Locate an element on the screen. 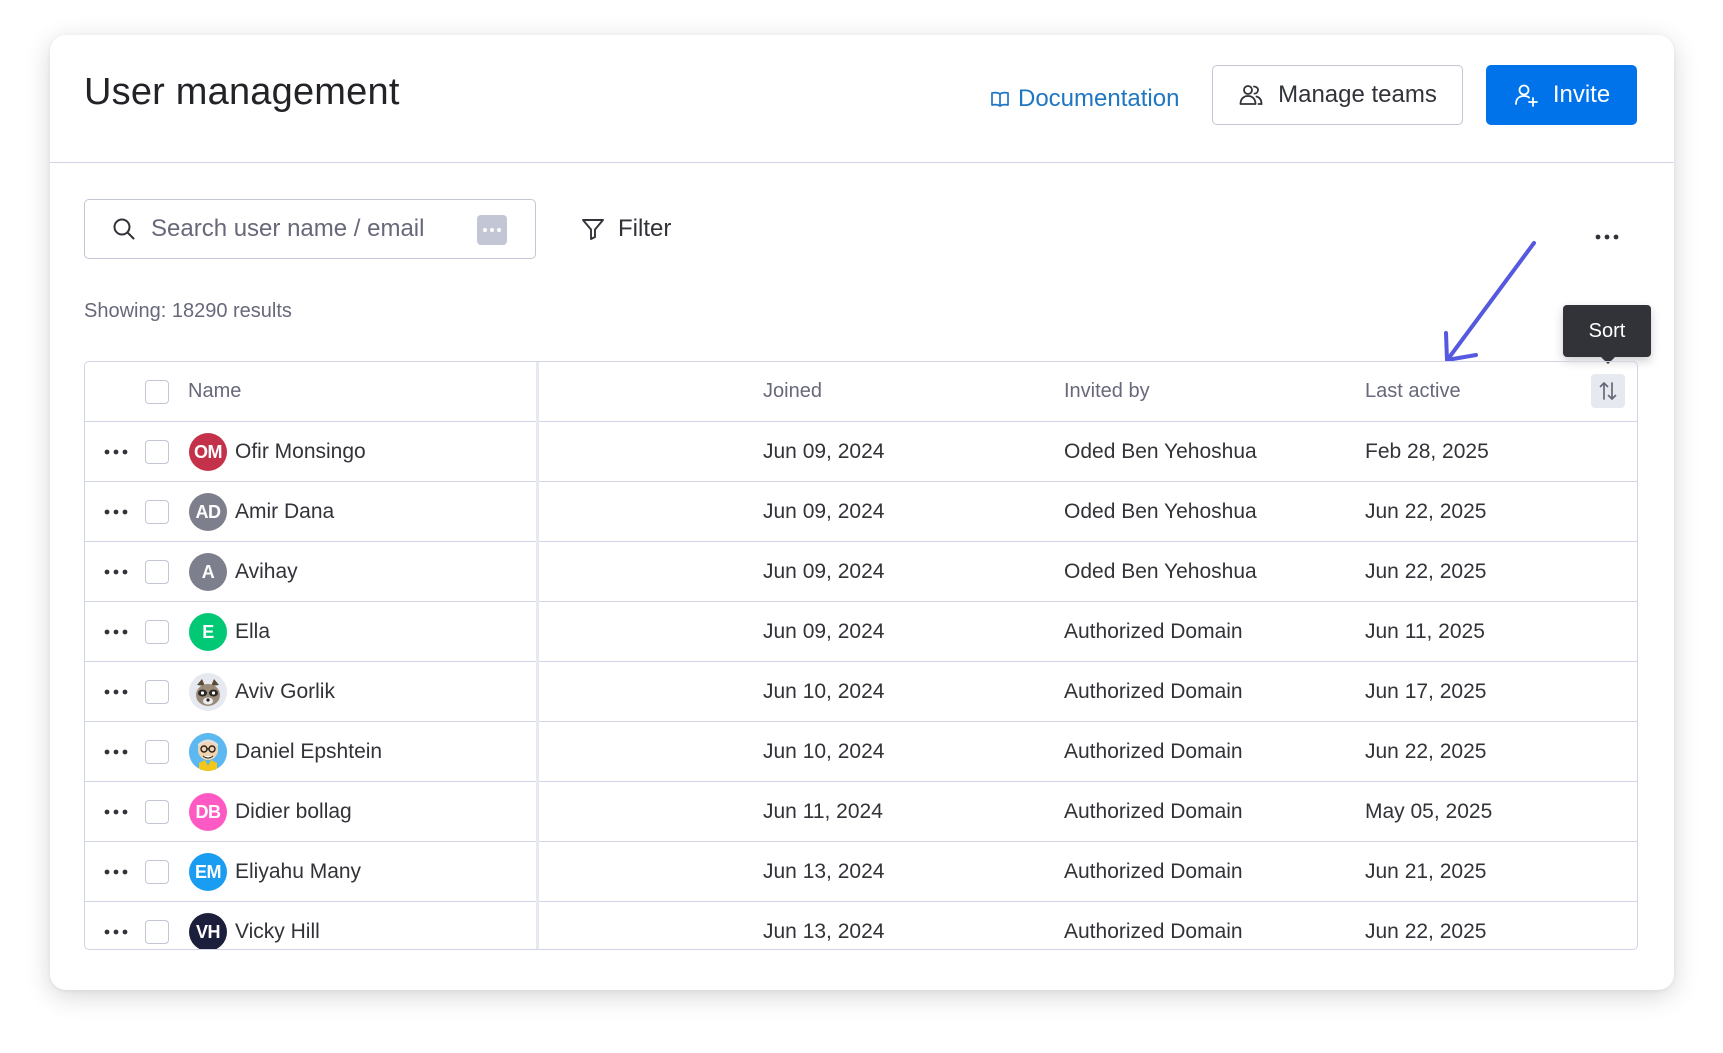 Image resolution: width=1723 pixels, height=1053 pixels. column-header-last-active: Last active is located at coordinates (1413, 391).